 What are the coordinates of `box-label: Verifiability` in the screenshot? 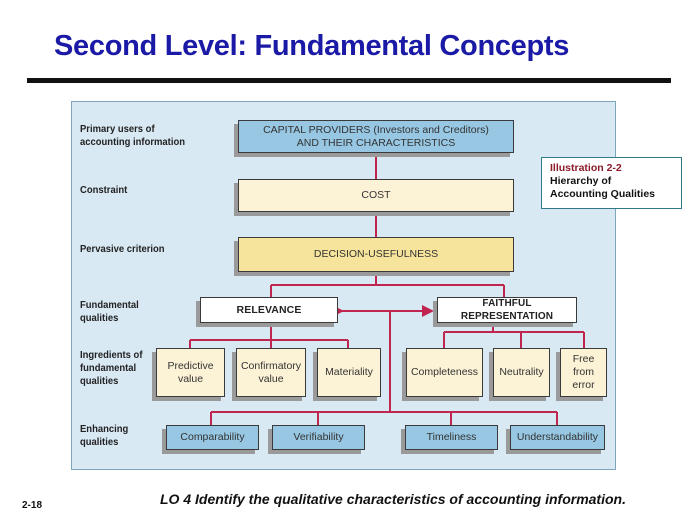 It's located at (318, 437).